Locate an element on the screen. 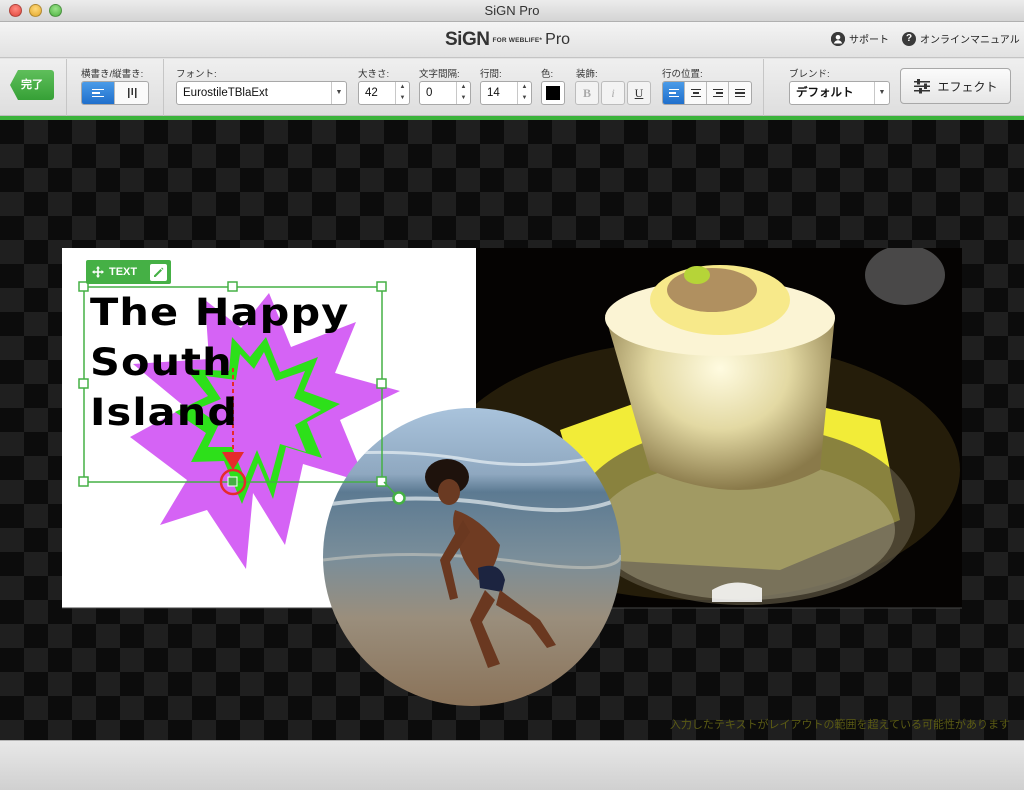  effect-label: エフェクト is located at coordinates (967, 86).